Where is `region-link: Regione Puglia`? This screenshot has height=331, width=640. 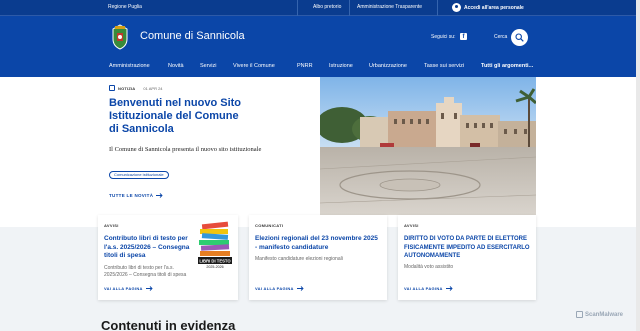 region-link: Regione Puglia is located at coordinates (125, 7).